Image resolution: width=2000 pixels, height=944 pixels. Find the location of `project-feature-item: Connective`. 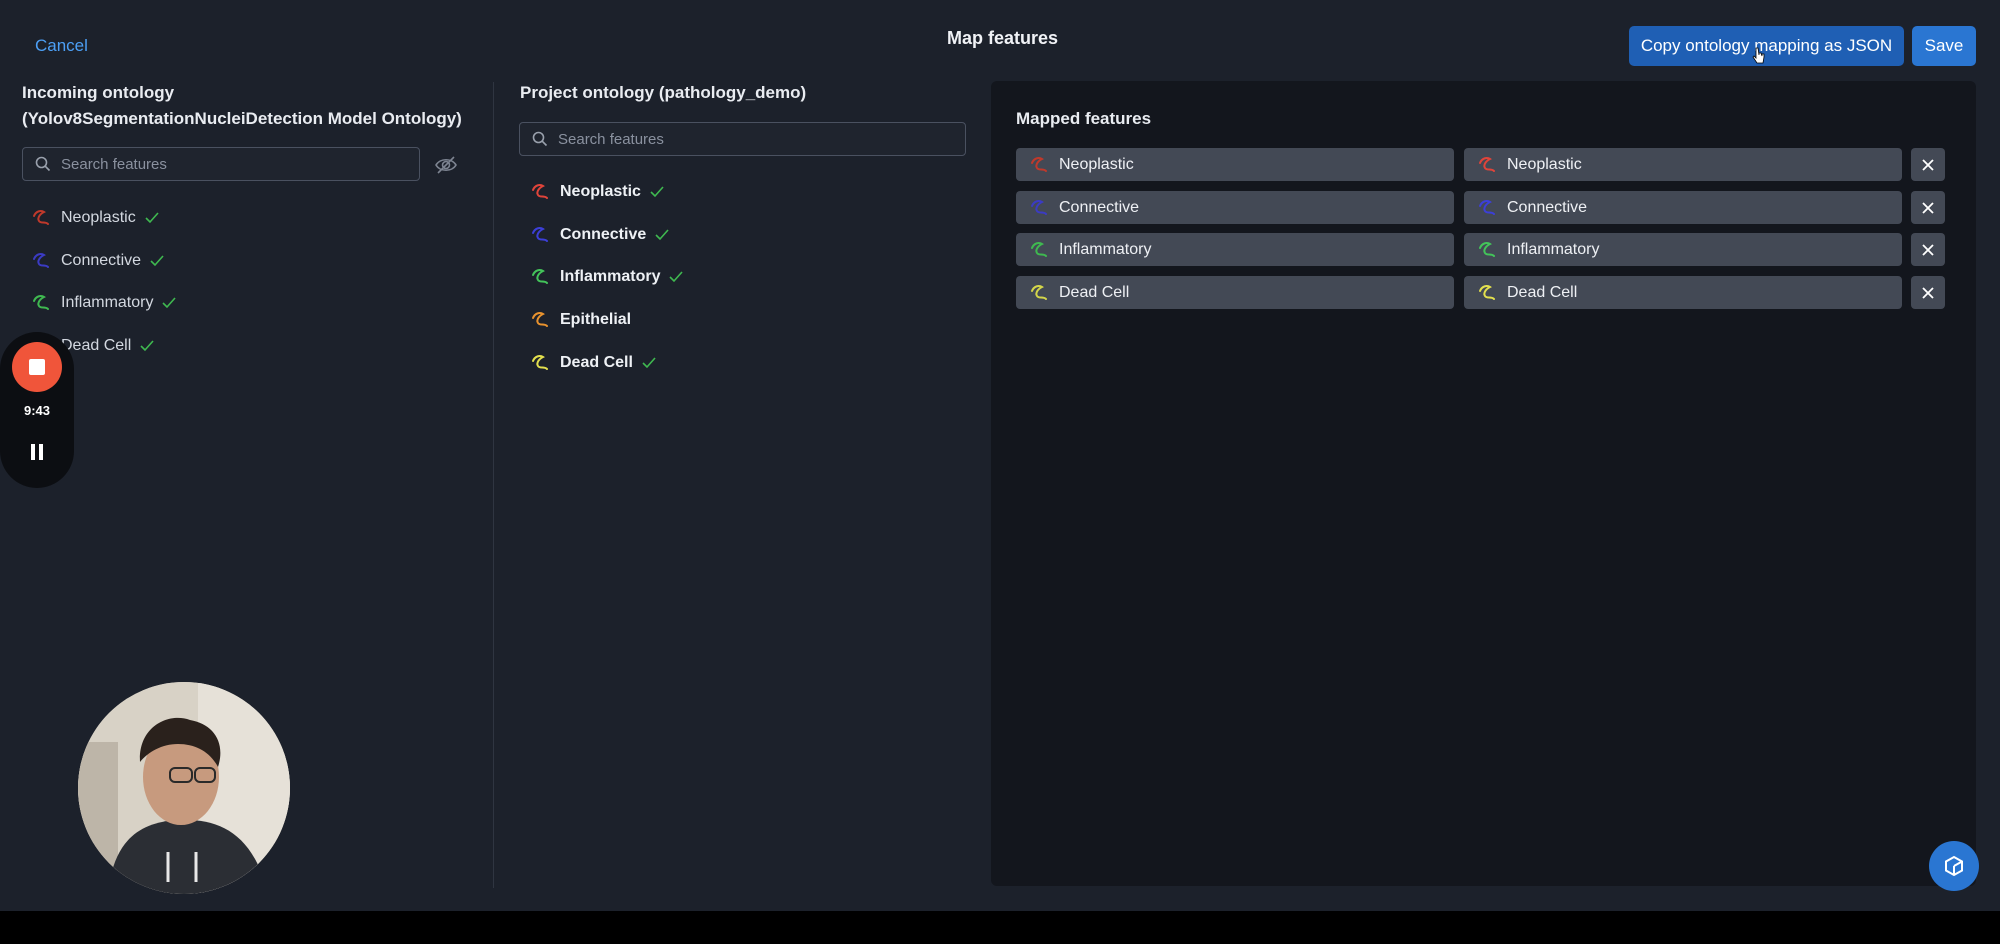

project-feature-item: Connective is located at coordinates (599, 235).